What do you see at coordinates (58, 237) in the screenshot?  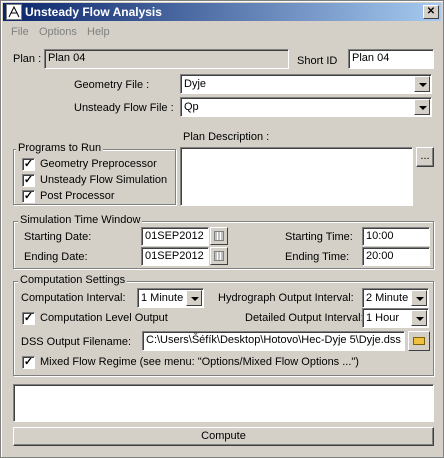 I see `starting-date-label: Starting Date:` at bounding box center [58, 237].